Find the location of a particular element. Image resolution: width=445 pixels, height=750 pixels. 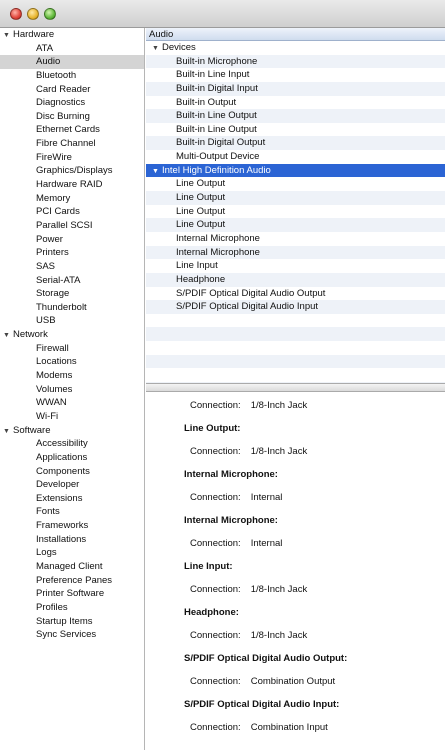

sidebar-item-printers: Printers is located at coordinates (72, 253).